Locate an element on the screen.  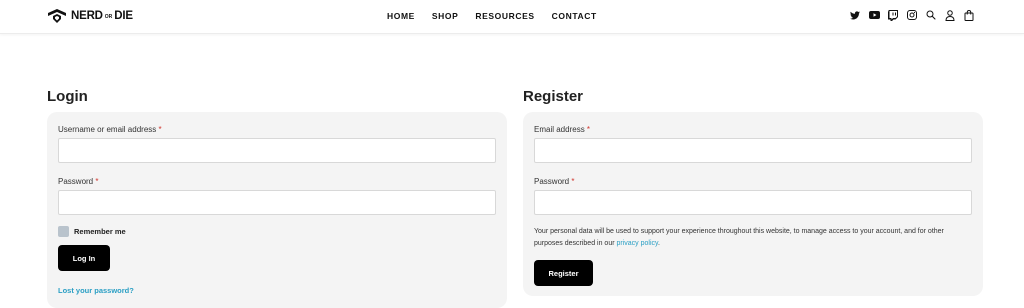
header-icons is located at coordinates (915, 15).